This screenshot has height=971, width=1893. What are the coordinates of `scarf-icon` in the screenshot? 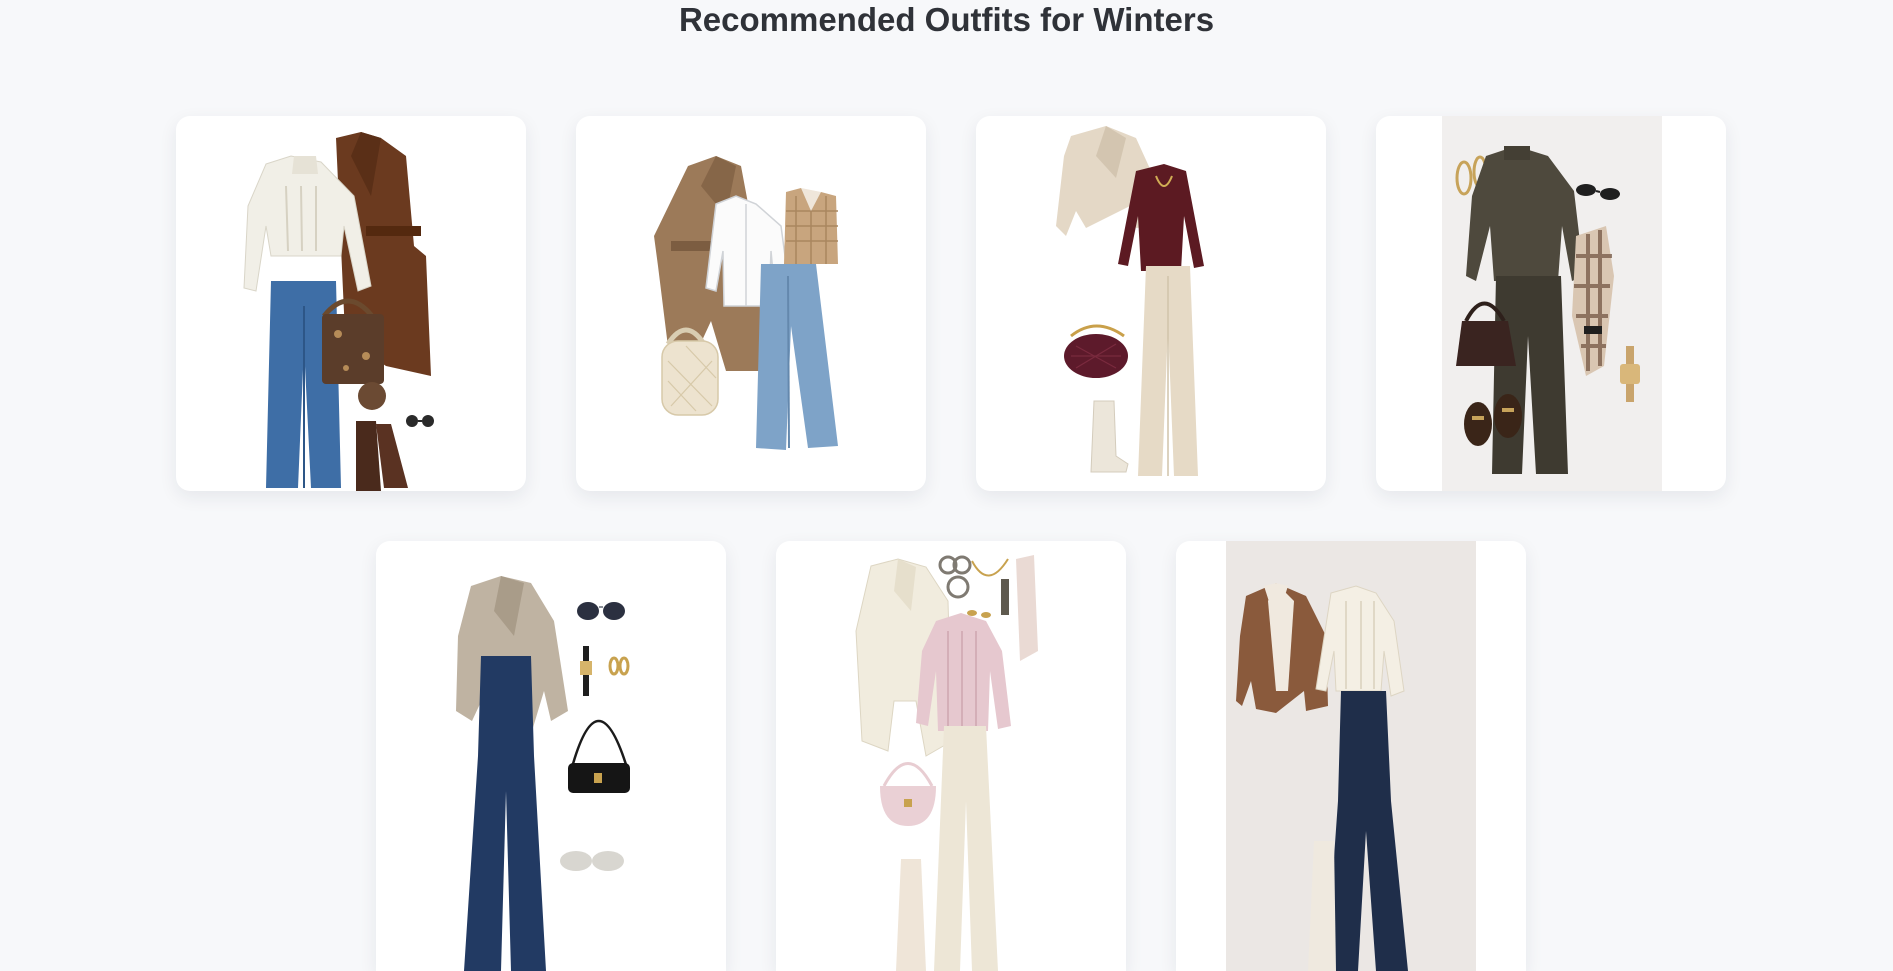 It's located at (1027, 608).